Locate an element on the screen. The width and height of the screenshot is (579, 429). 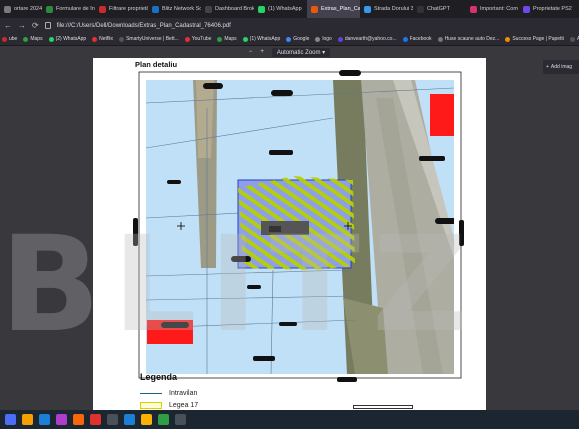
back-icon: ← is located at coordinates (8, 25).